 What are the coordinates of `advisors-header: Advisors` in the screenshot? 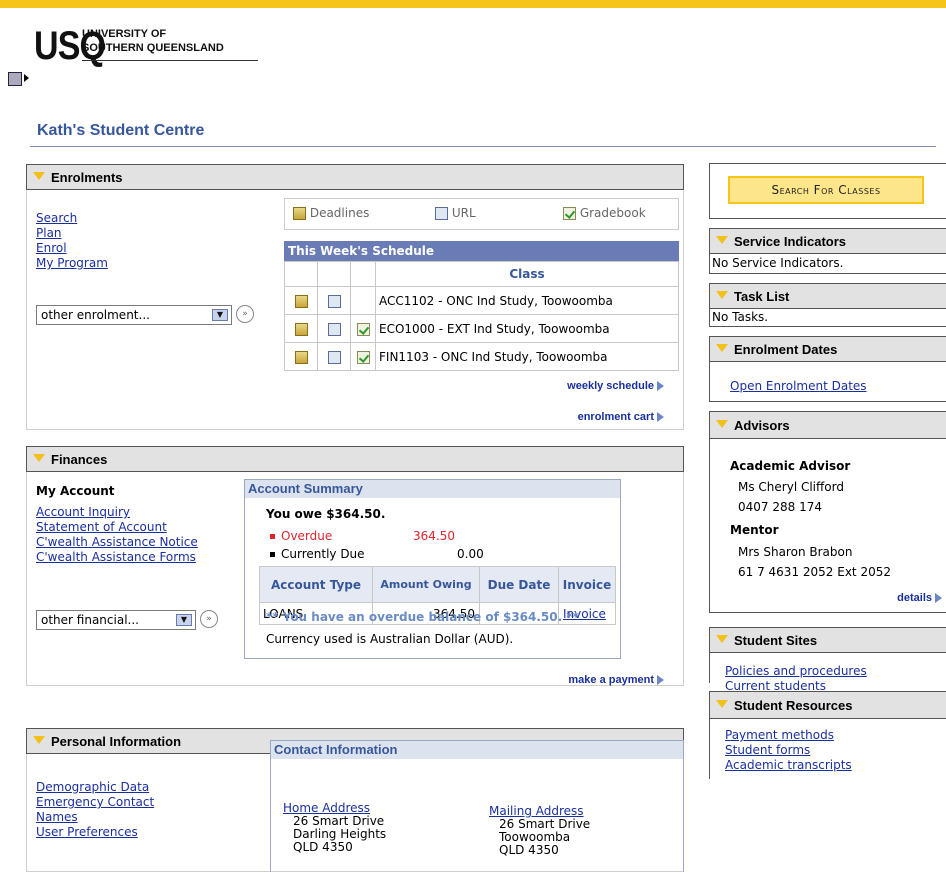 It's located at (827, 425).